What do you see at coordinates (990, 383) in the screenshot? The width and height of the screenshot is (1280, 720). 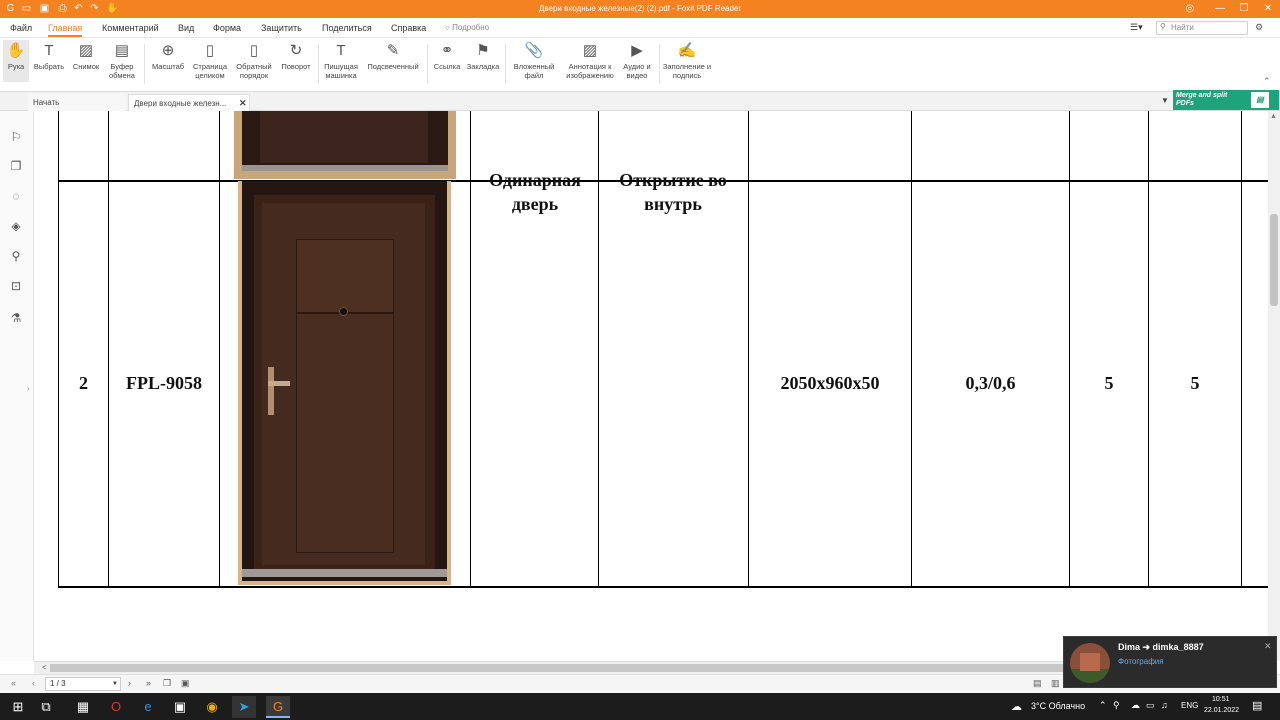 I see `thickness-cell: 0,3/0,6` at bounding box center [990, 383].